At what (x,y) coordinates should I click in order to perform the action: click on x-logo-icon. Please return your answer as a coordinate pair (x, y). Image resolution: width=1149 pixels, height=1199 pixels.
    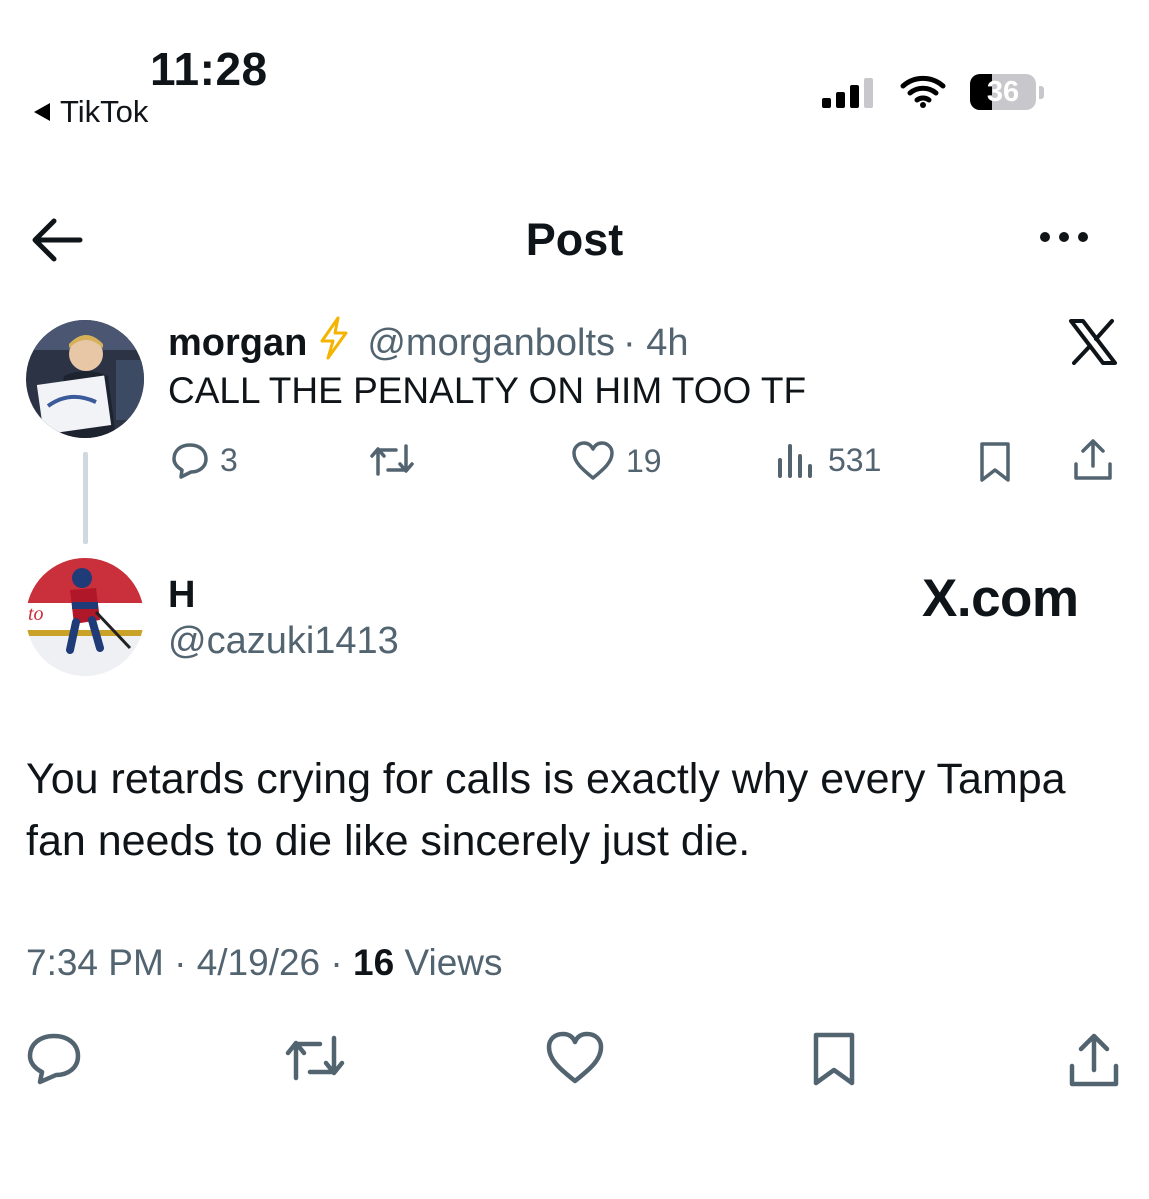
    Looking at the image, I should click on (1093, 344).